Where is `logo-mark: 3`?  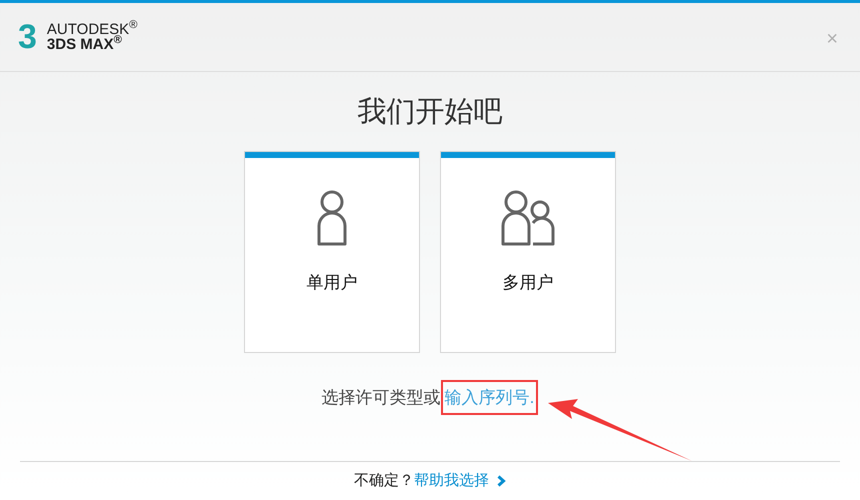 logo-mark: 3 is located at coordinates (27, 37).